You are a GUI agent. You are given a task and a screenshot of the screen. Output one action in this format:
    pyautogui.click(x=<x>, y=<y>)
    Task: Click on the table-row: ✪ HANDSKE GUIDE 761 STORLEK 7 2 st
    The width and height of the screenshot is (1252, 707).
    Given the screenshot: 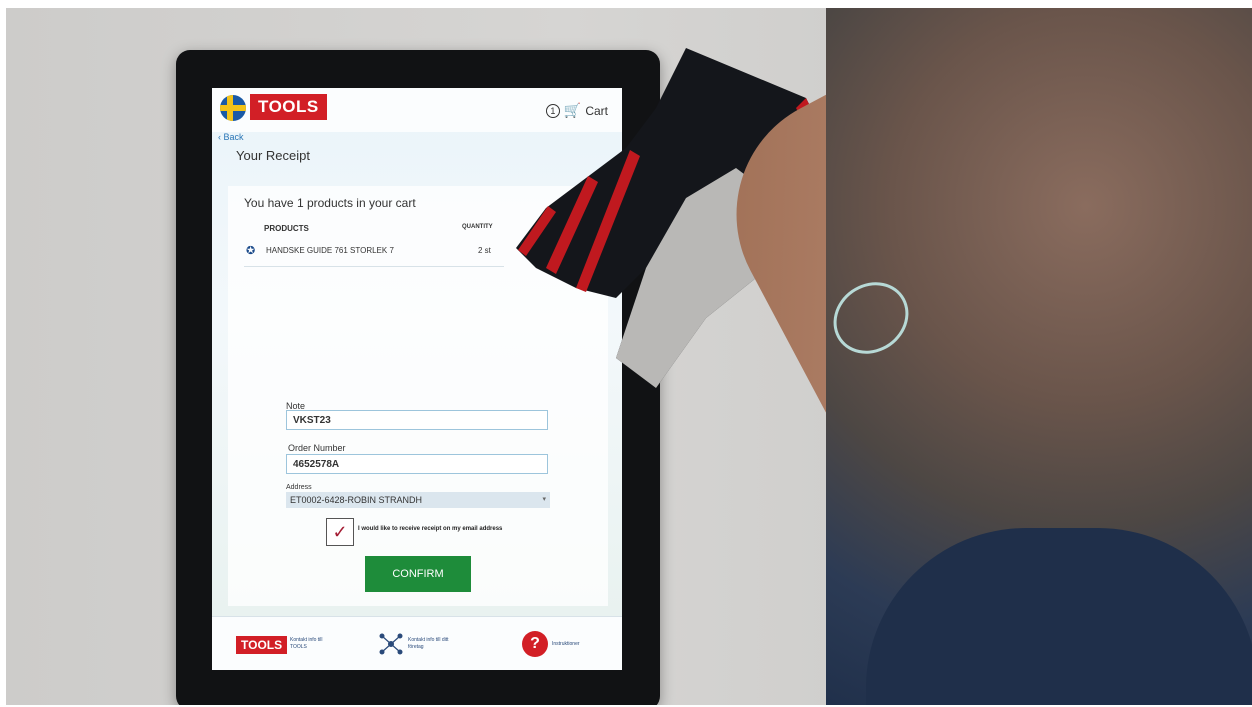 What is the action you would take?
    pyautogui.click(x=374, y=254)
    